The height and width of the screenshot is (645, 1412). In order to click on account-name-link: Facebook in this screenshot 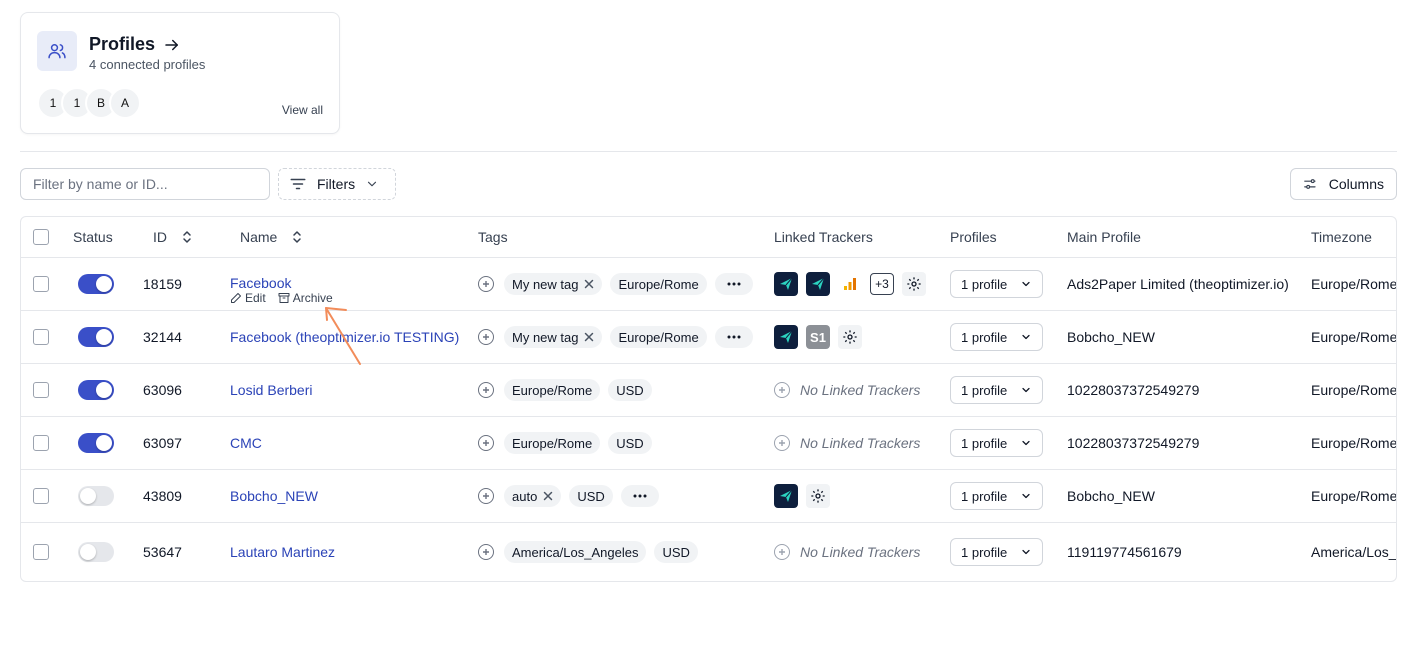, I will do `click(260, 283)`.